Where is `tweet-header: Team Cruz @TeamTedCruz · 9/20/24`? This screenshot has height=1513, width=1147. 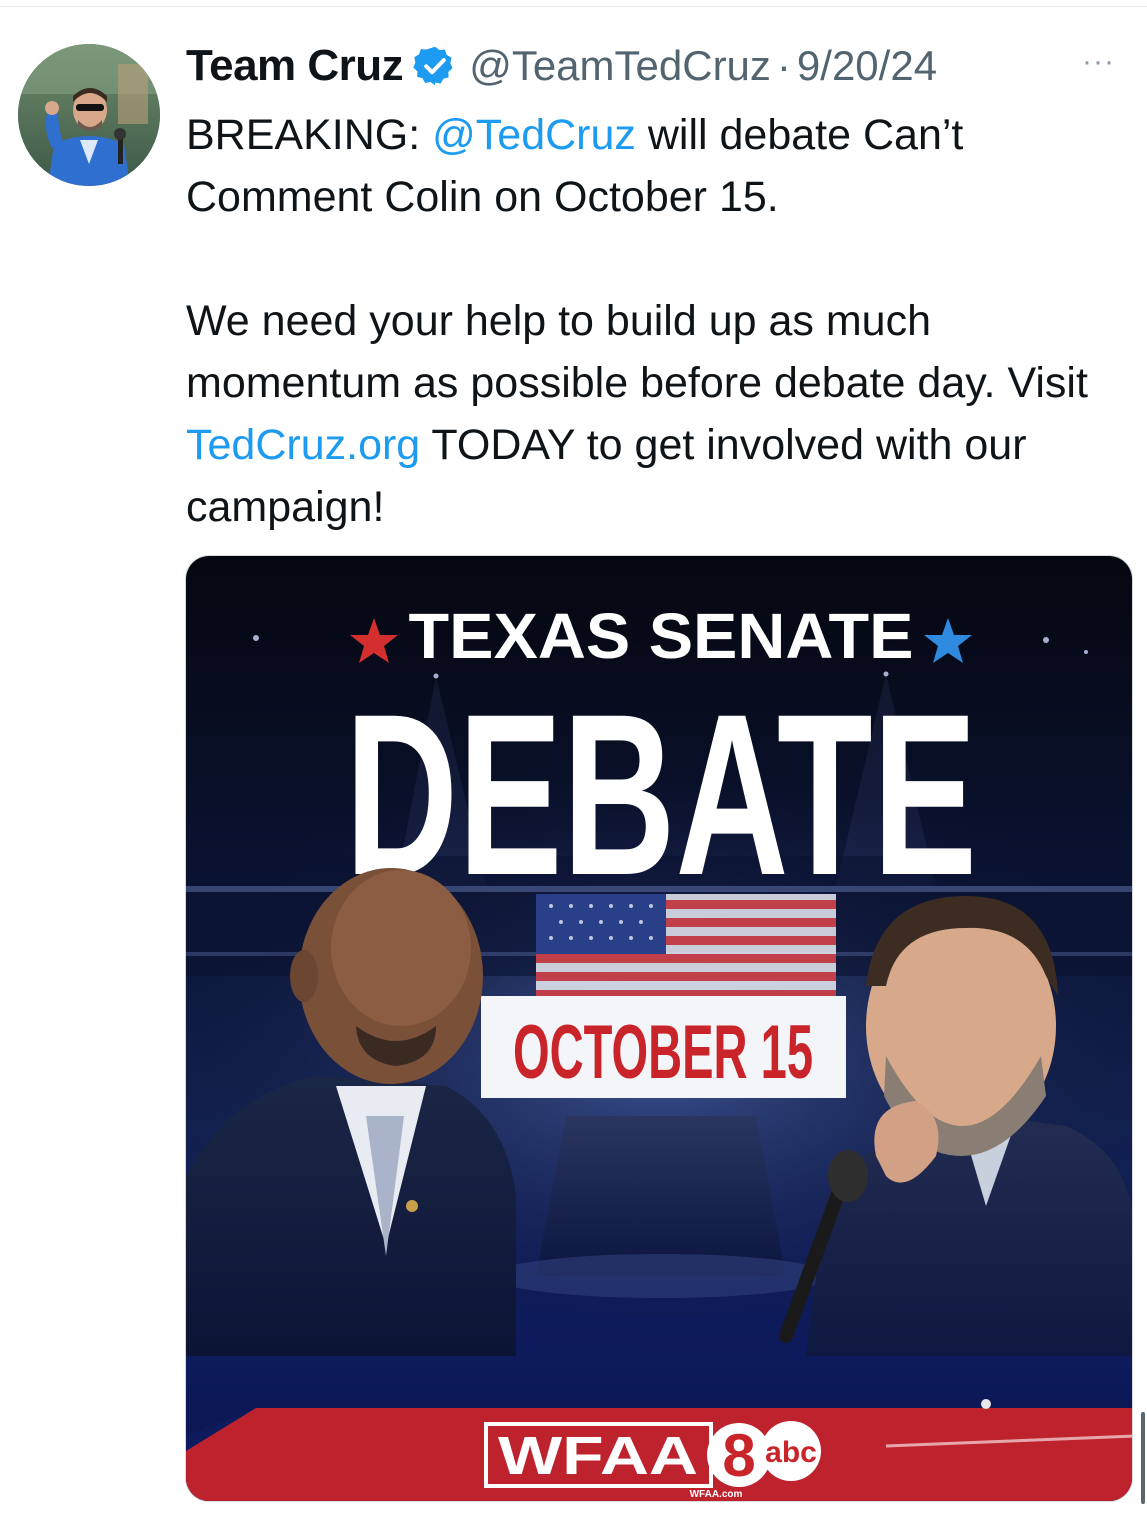 tweet-header: Team Cruz @TeamTedCruz · 9/20/24 is located at coordinates (561, 66).